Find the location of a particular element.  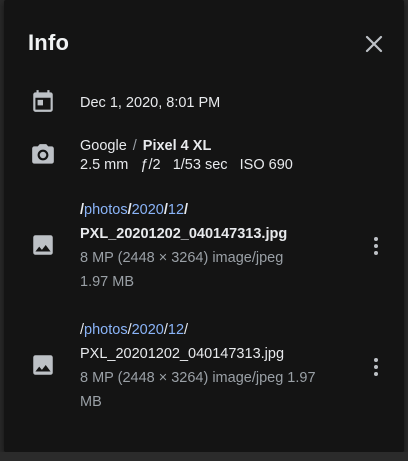

file-meta: 8 MP (2448 × 3264) image/jpeg 1.97 is located at coordinates (198, 378).